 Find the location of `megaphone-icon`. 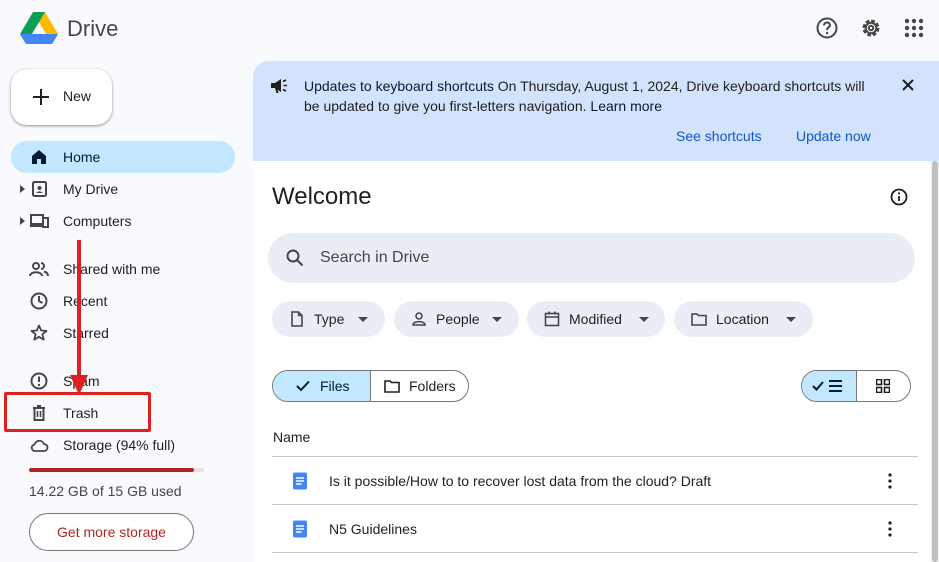

megaphone-icon is located at coordinates (279, 86).